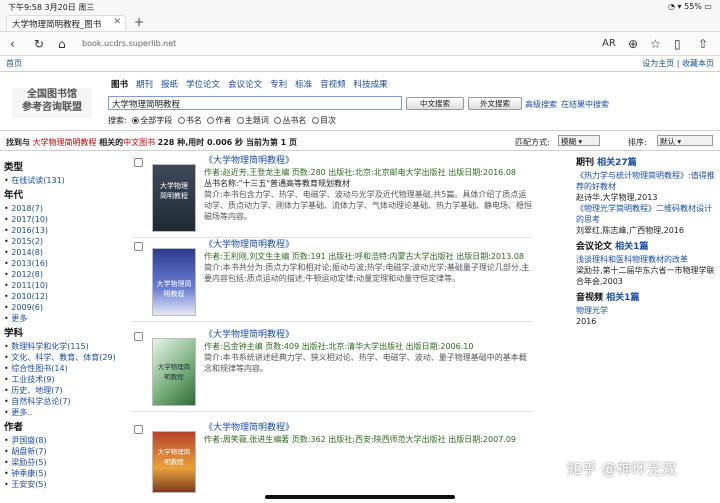  I want to click on scope-radio-series, so click(278, 120).